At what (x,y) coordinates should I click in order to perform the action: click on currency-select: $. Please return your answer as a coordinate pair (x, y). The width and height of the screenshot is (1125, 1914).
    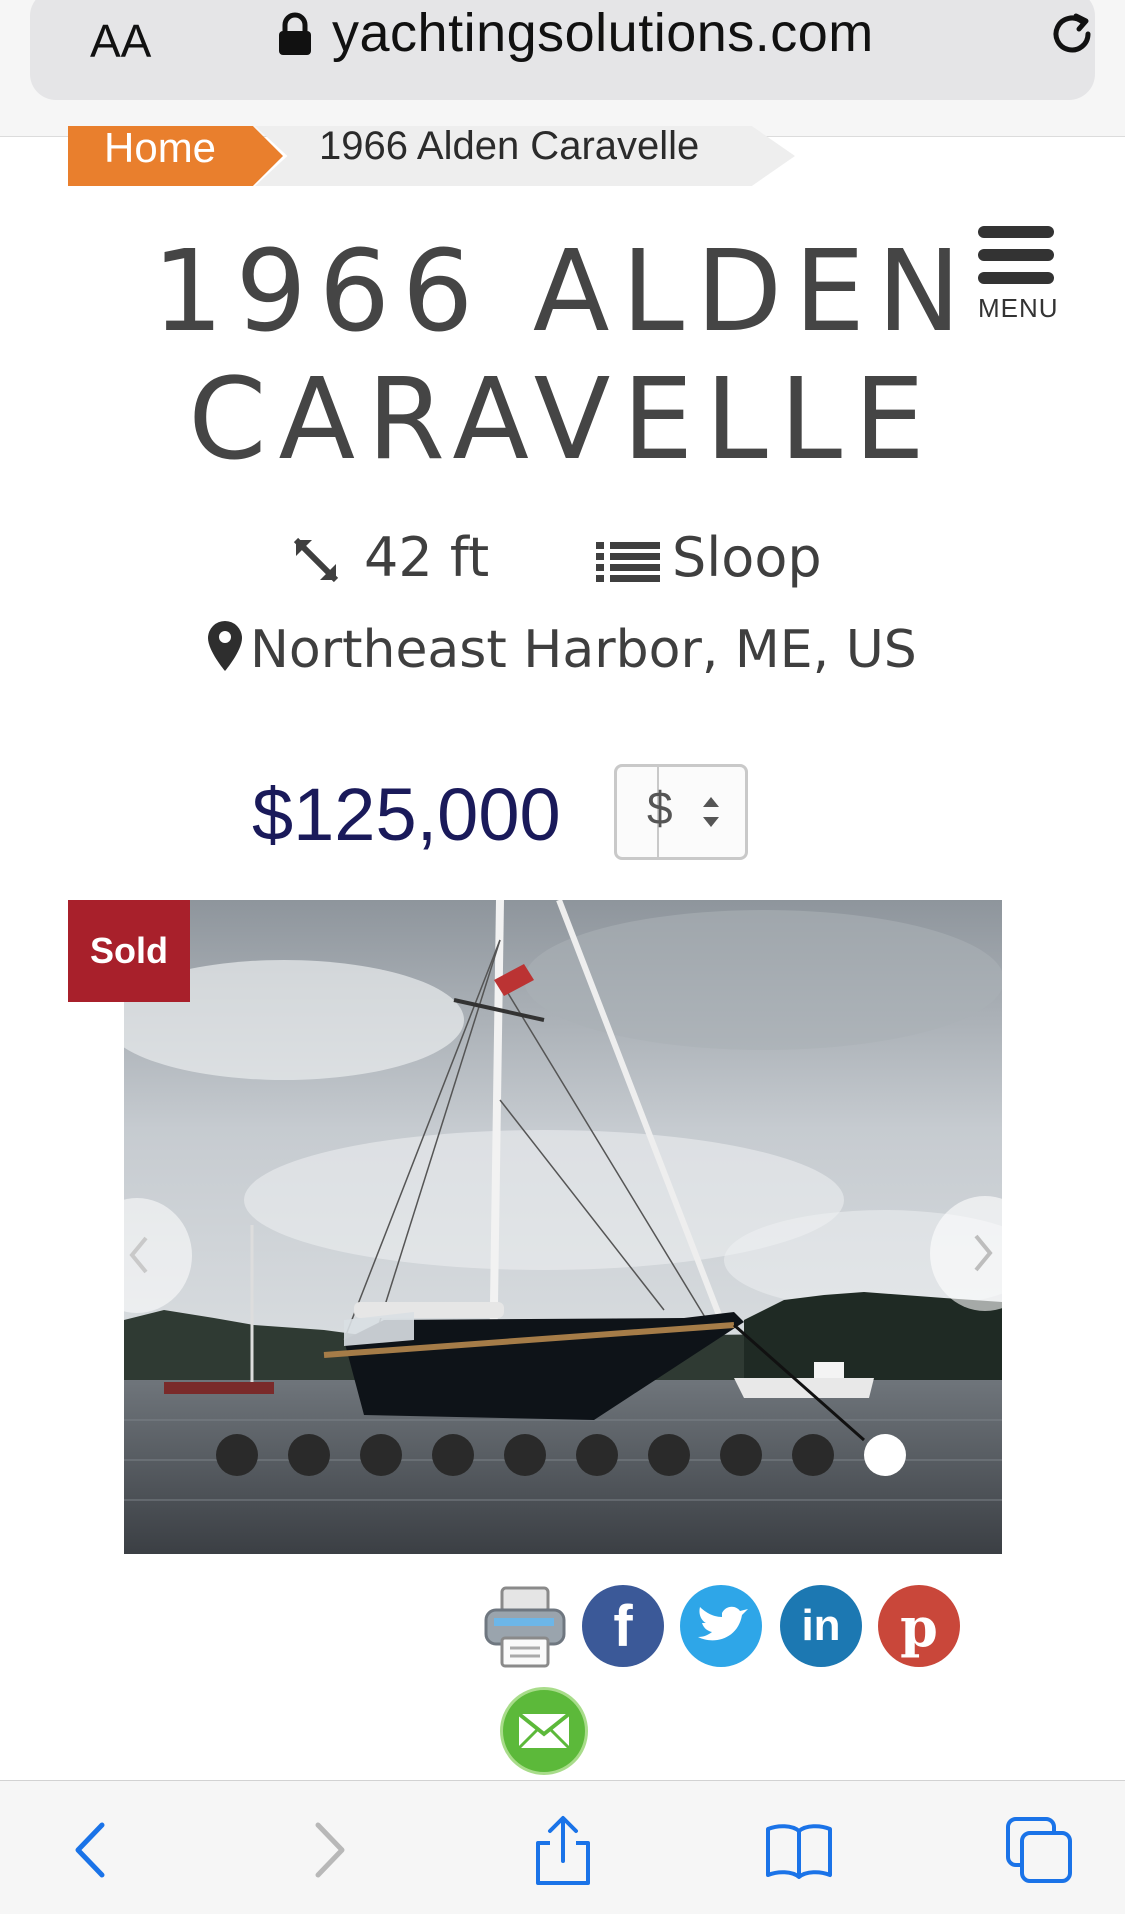
    Looking at the image, I should click on (681, 812).